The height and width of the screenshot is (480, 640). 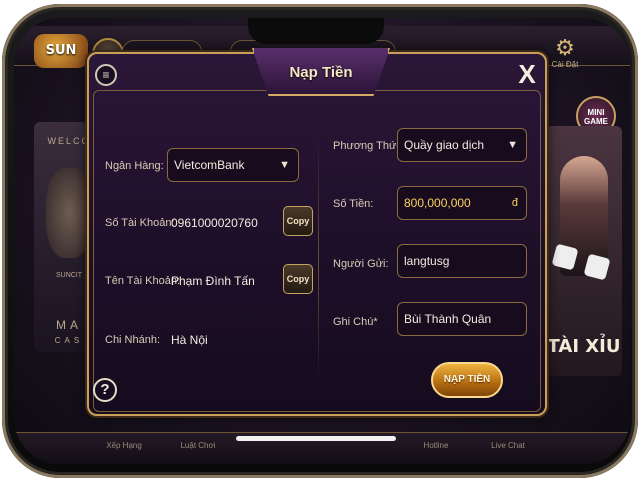 What do you see at coordinates (444, 145) in the screenshot?
I see `method-select-value: Quầy giao dịch` at bounding box center [444, 145].